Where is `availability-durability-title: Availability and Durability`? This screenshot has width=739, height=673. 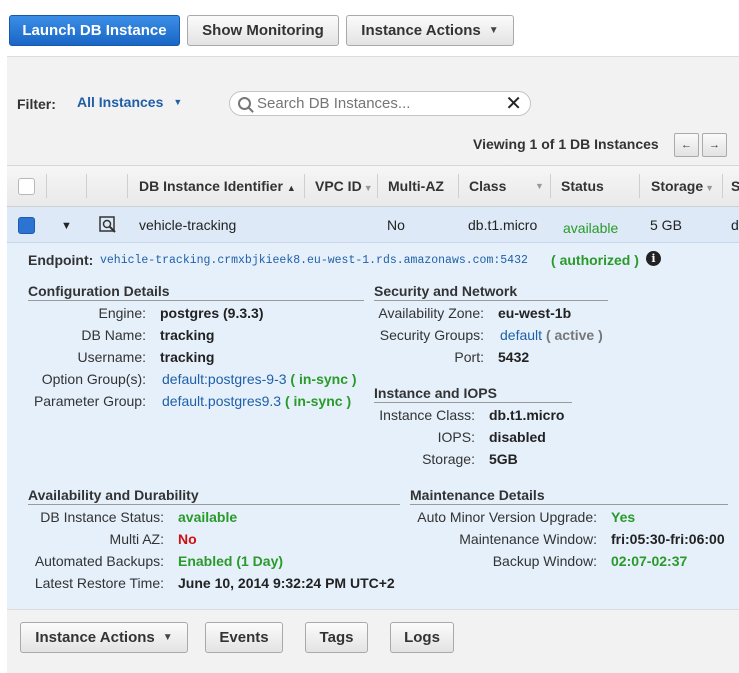 availability-durability-title: Availability and Durability is located at coordinates (214, 496).